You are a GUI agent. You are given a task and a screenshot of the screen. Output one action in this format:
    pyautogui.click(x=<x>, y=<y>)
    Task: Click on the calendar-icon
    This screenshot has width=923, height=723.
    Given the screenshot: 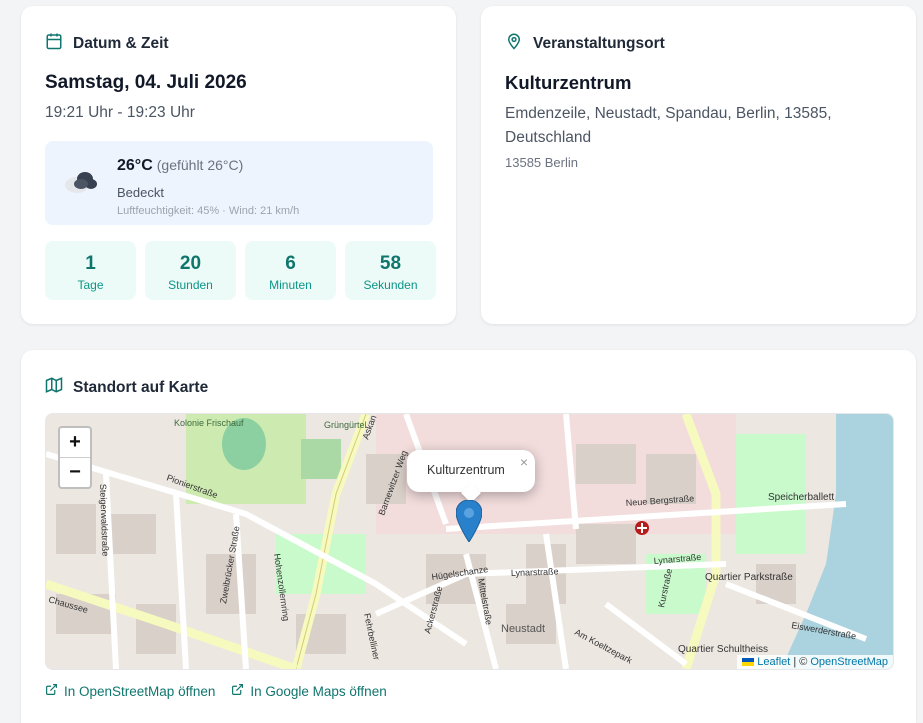 What is the action you would take?
    pyautogui.click(x=54, y=43)
    